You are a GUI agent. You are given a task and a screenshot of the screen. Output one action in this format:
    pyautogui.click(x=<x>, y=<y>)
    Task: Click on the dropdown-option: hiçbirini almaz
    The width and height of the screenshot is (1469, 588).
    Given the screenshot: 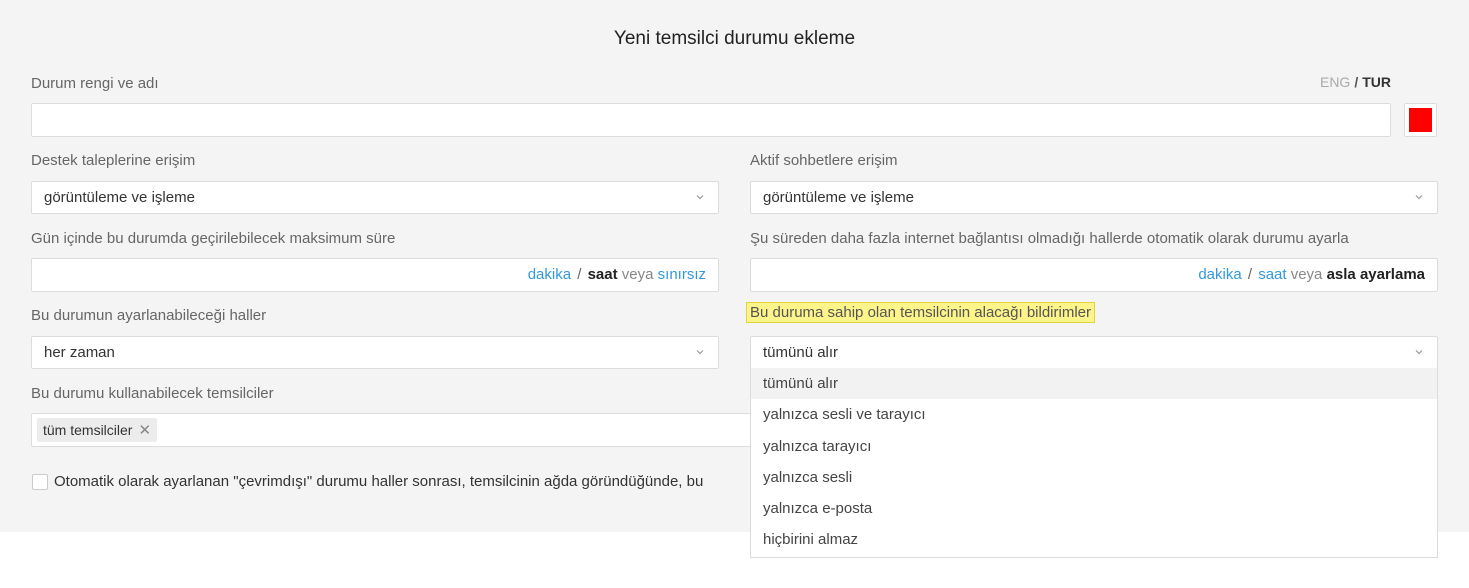 What is the action you would take?
    pyautogui.click(x=1094, y=539)
    